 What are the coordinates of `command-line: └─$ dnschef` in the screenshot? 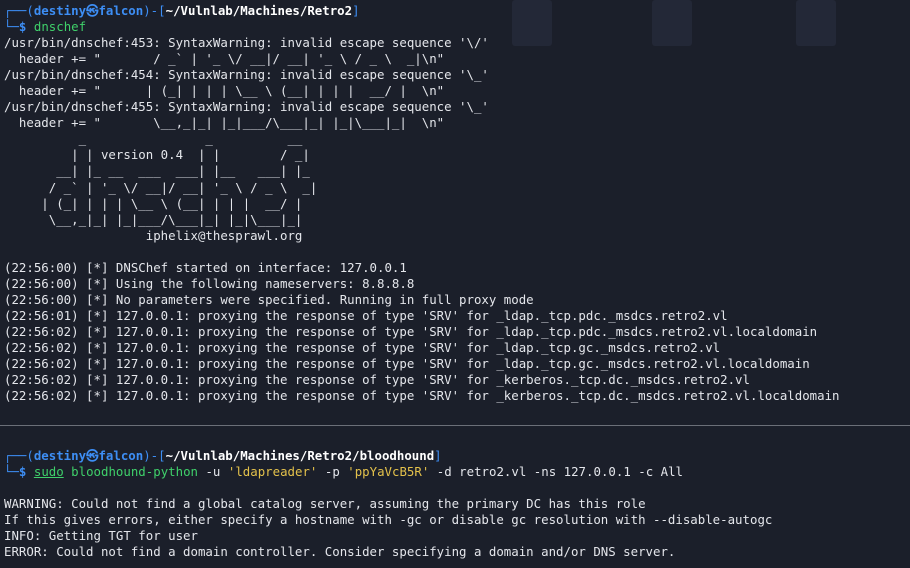 It's located at (457, 27).